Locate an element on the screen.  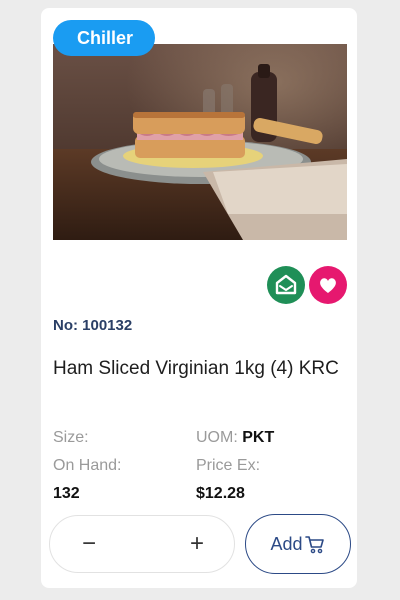
heart-icon is located at coordinates (328, 285).